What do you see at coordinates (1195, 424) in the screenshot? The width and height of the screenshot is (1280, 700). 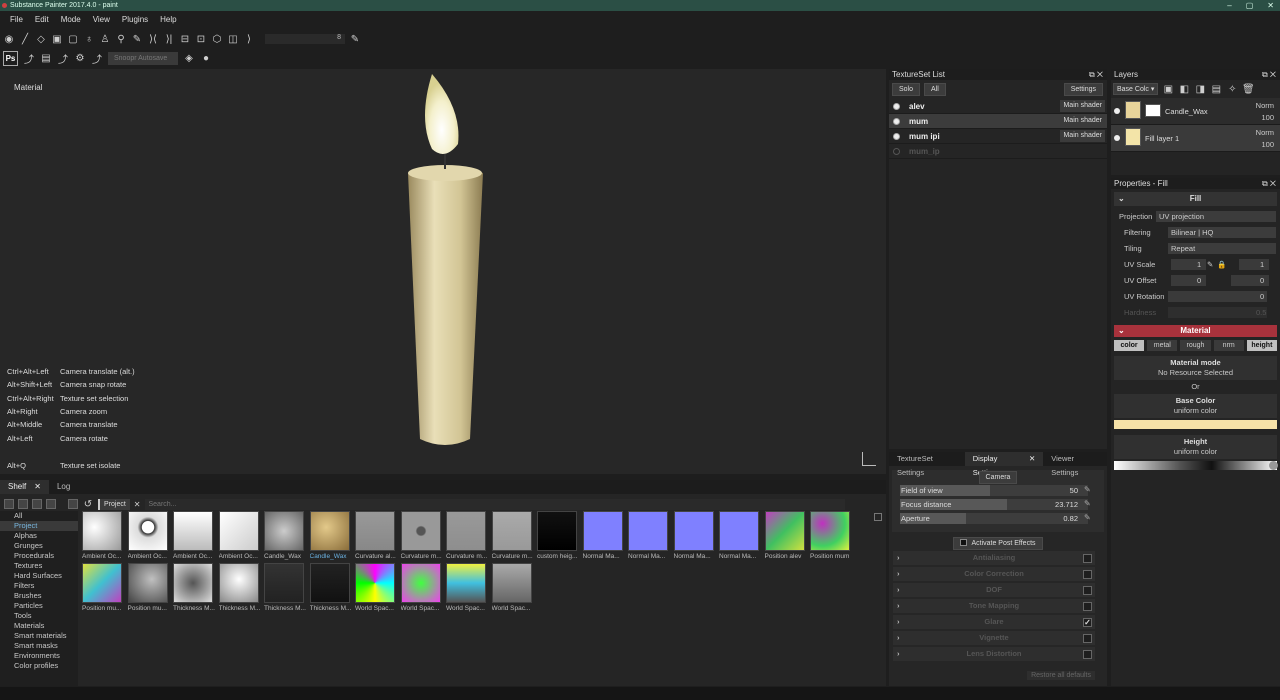 I see `base-color-swatch` at bounding box center [1195, 424].